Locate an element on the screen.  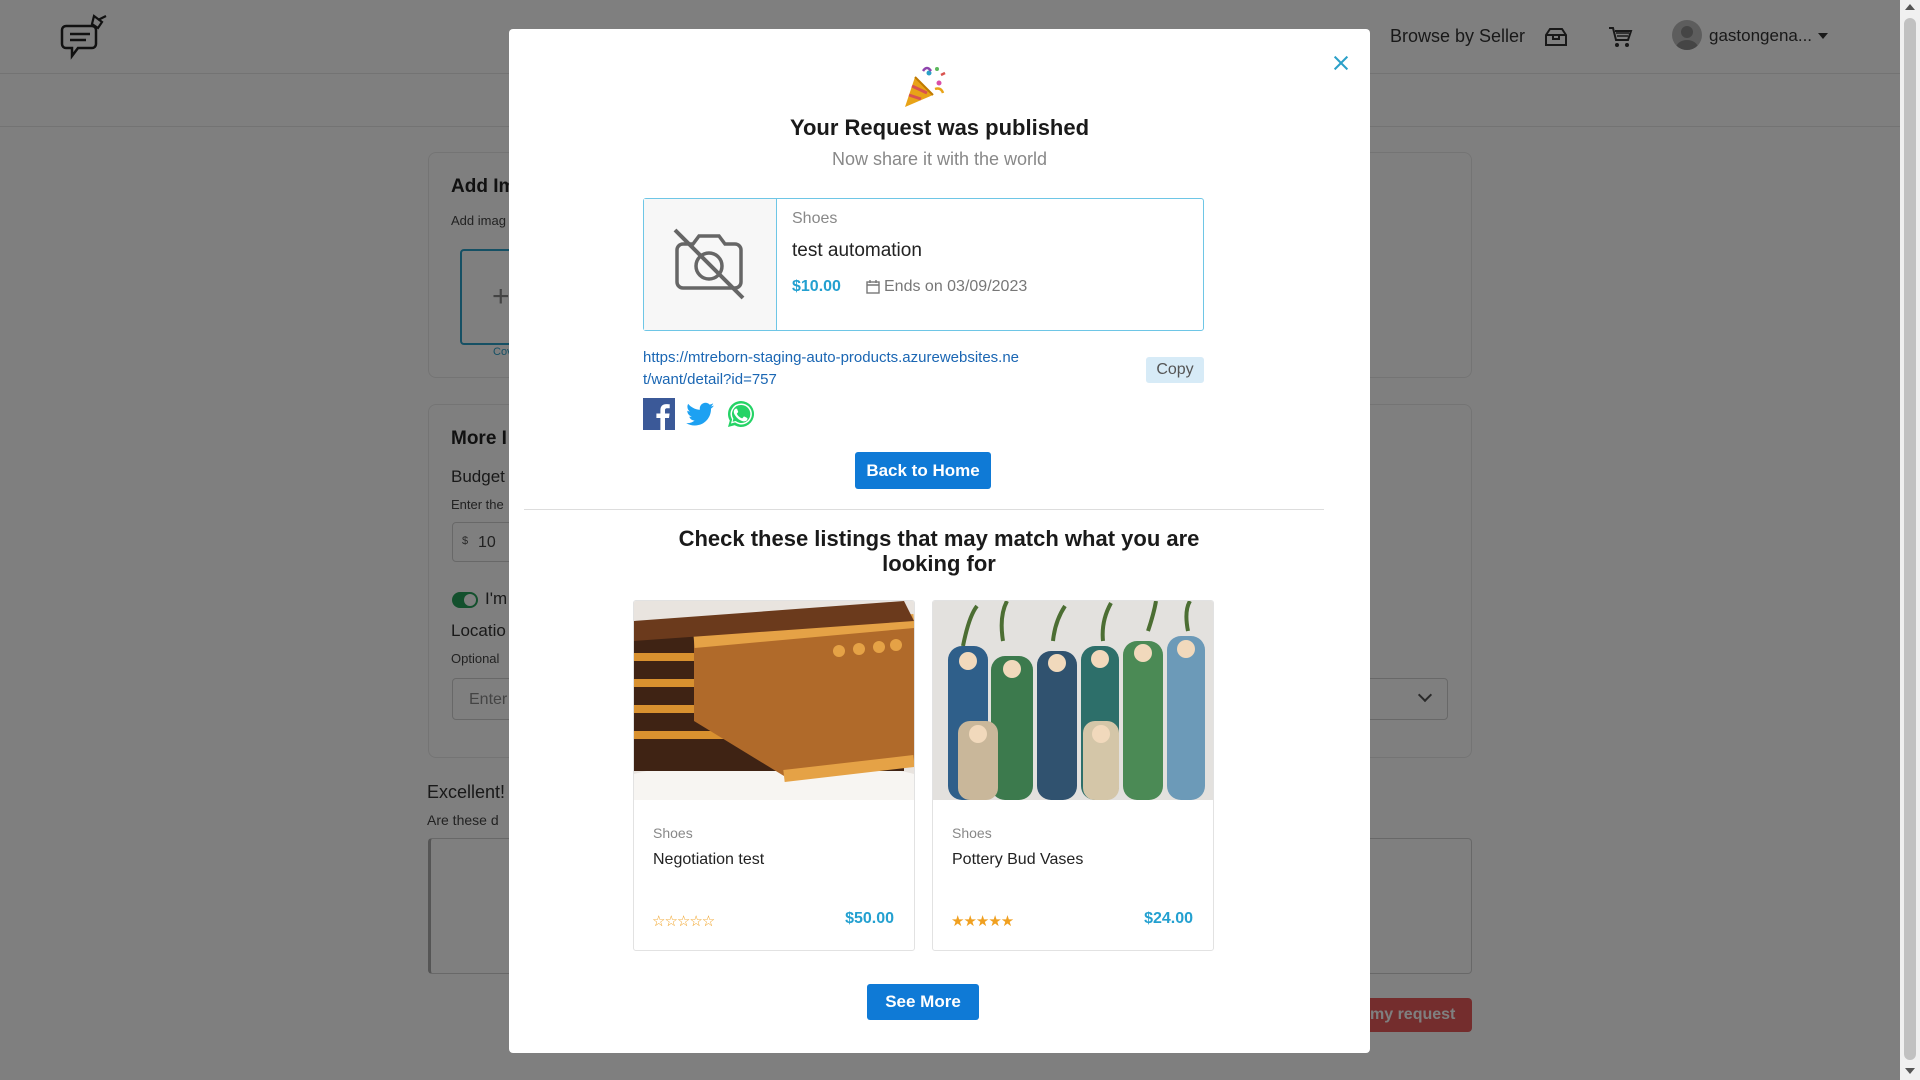
twitter-icon is located at coordinates (700, 414).